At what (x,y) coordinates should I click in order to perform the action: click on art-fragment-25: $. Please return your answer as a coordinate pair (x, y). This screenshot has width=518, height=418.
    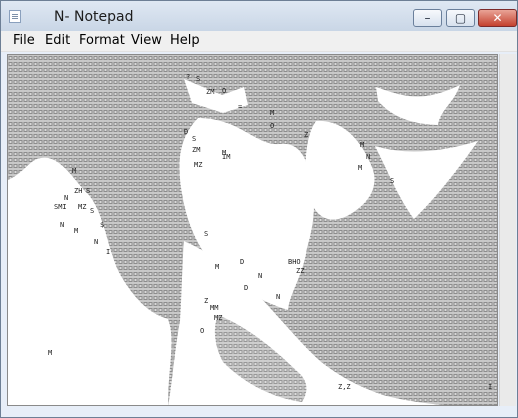
    Looking at the image, I should click on (102, 225).